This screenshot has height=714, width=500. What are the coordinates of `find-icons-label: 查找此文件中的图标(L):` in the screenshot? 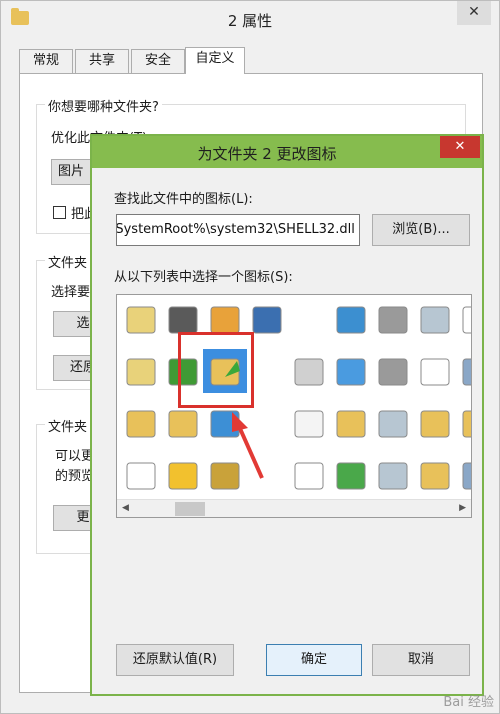 It's located at (183, 199).